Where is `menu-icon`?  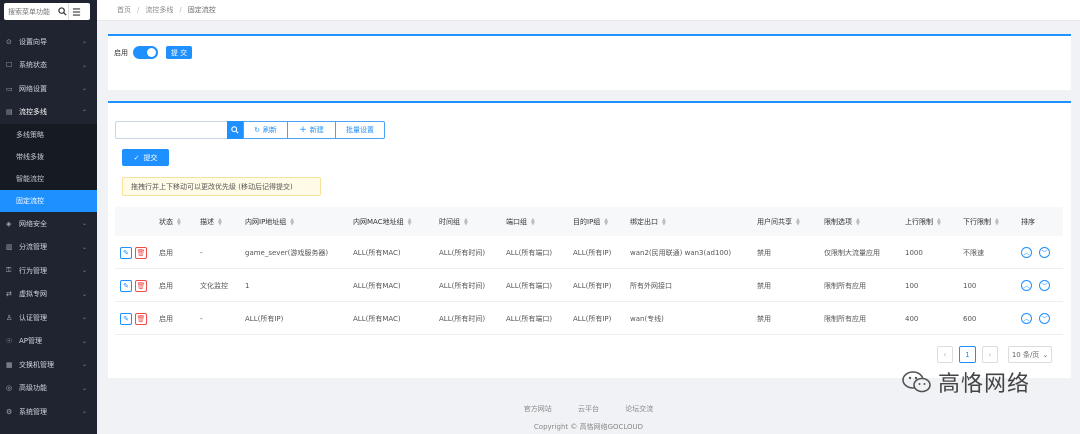 menu-icon is located at coordinates (76, 11).